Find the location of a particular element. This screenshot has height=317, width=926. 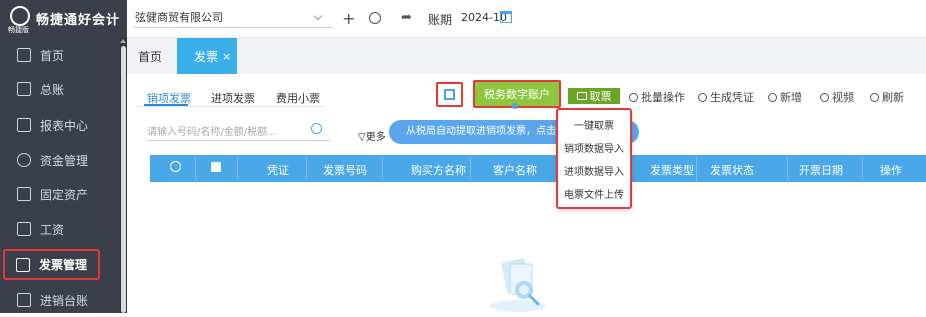

empty-state-illustration is located at coordinates (518, 285).